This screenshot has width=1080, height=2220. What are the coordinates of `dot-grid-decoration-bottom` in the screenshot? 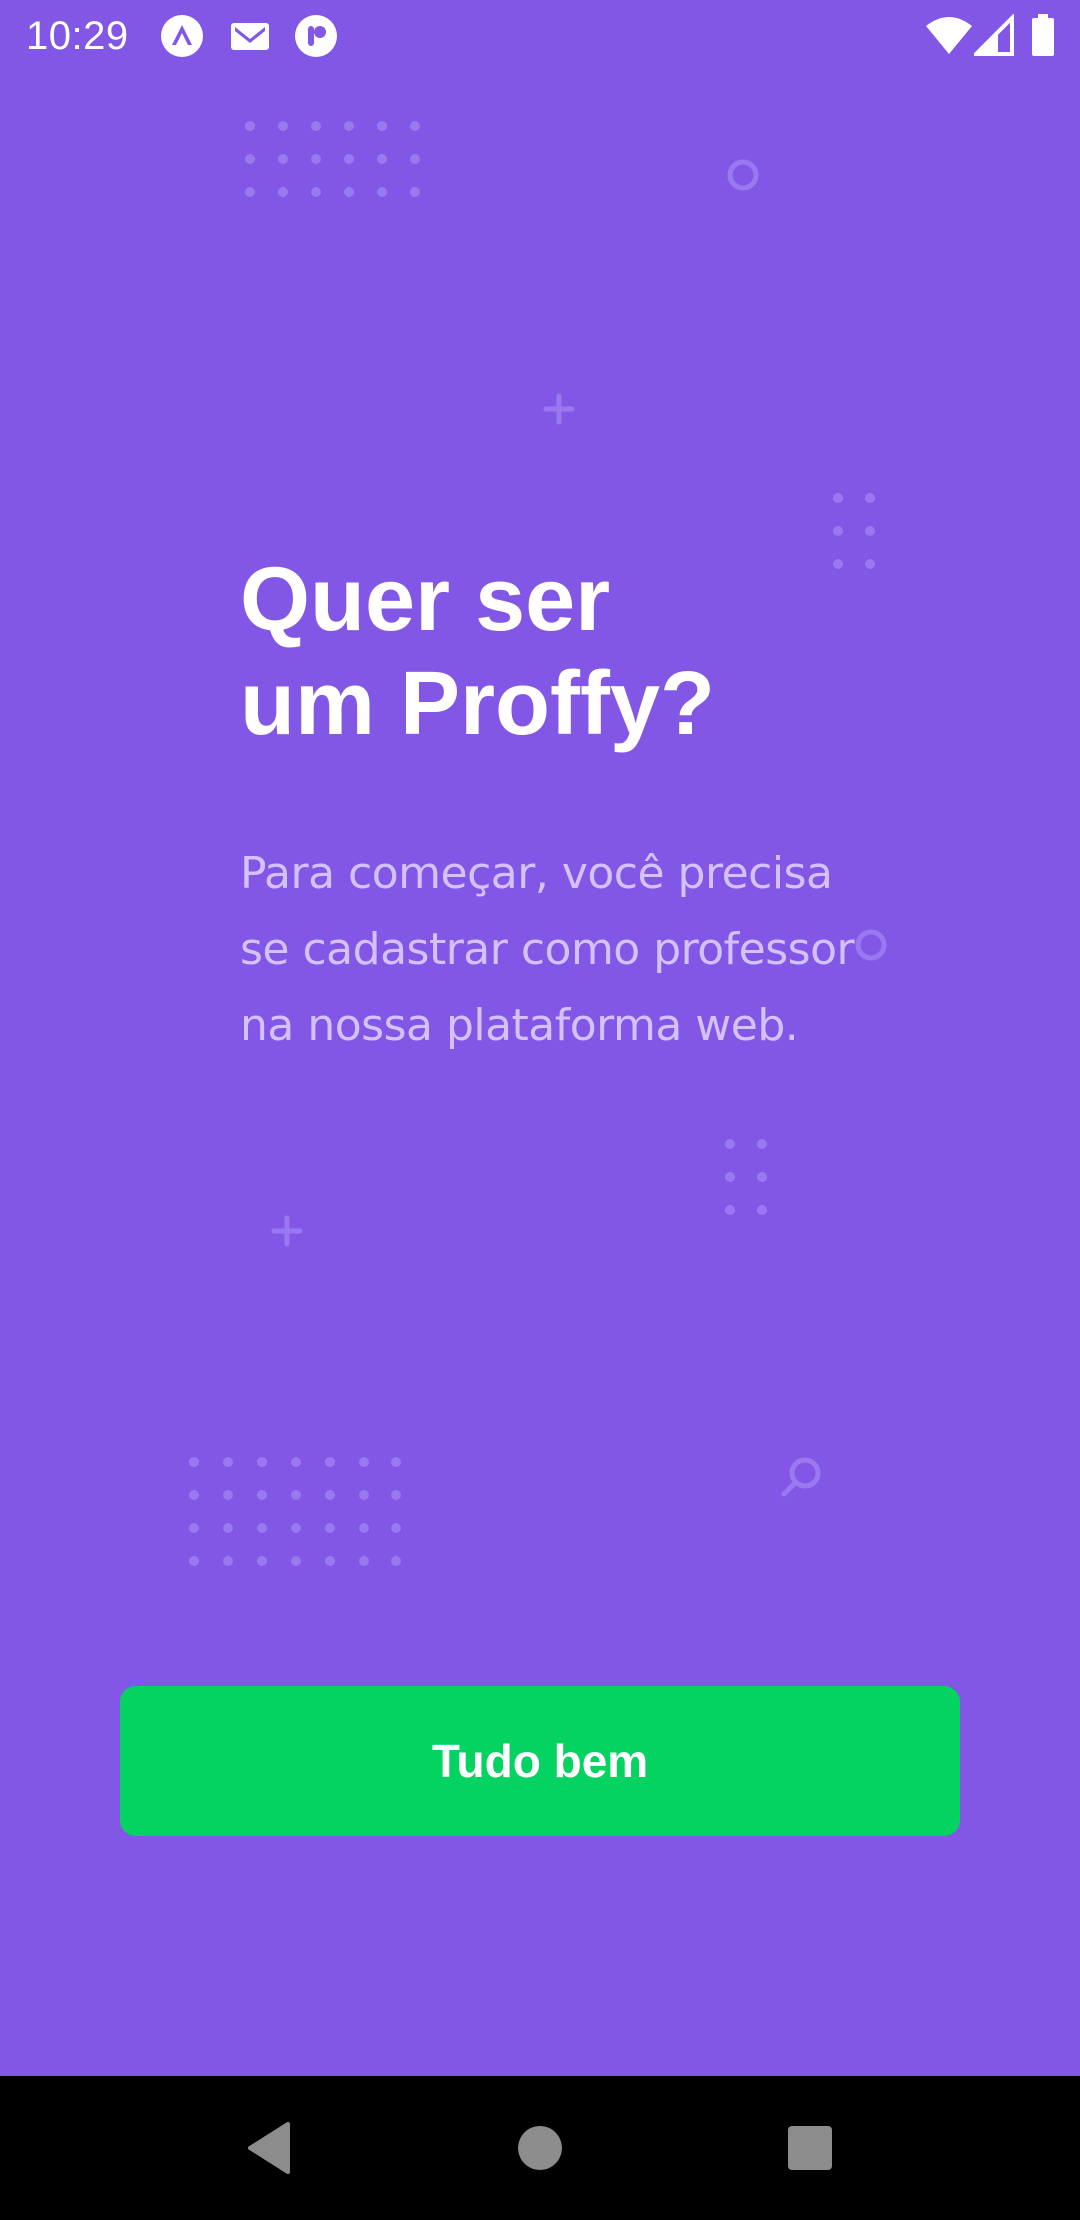 It's located at (295, 1511).